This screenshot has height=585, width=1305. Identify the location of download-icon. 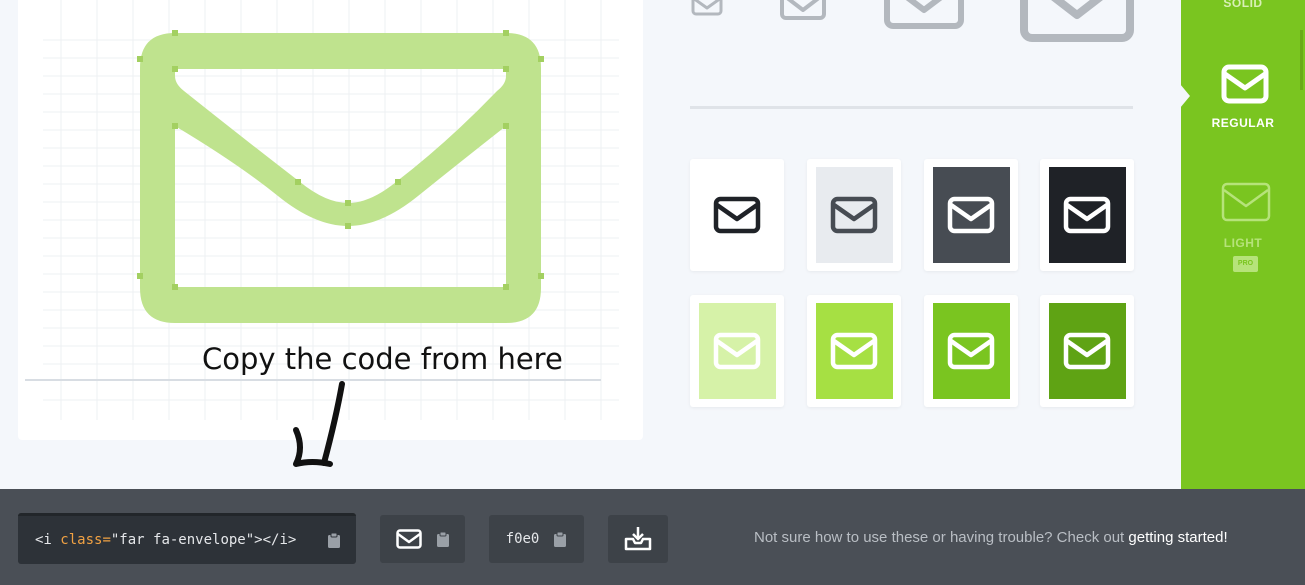
(638, 539).